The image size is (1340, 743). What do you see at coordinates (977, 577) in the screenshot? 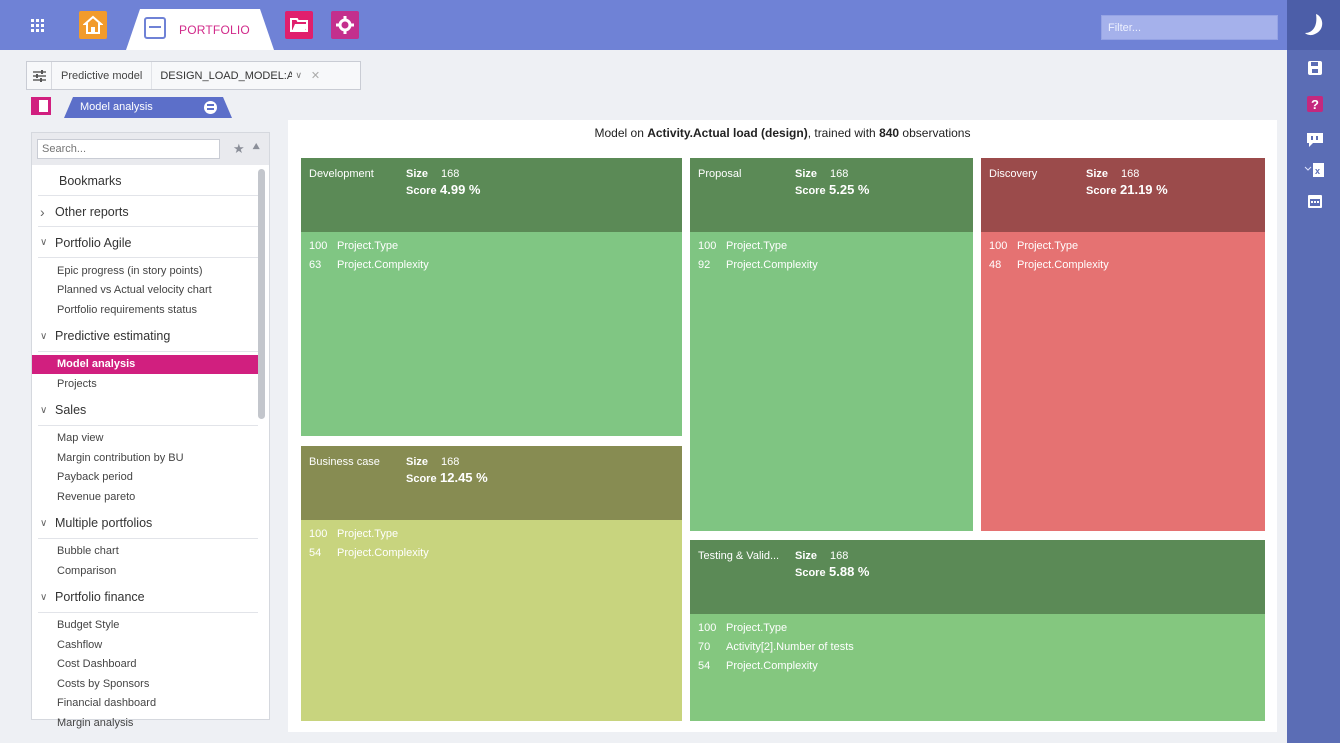
I see `tile-header: Testing & Valid... Size 168 Score 5.88 %` at bounding box center [977, 577].